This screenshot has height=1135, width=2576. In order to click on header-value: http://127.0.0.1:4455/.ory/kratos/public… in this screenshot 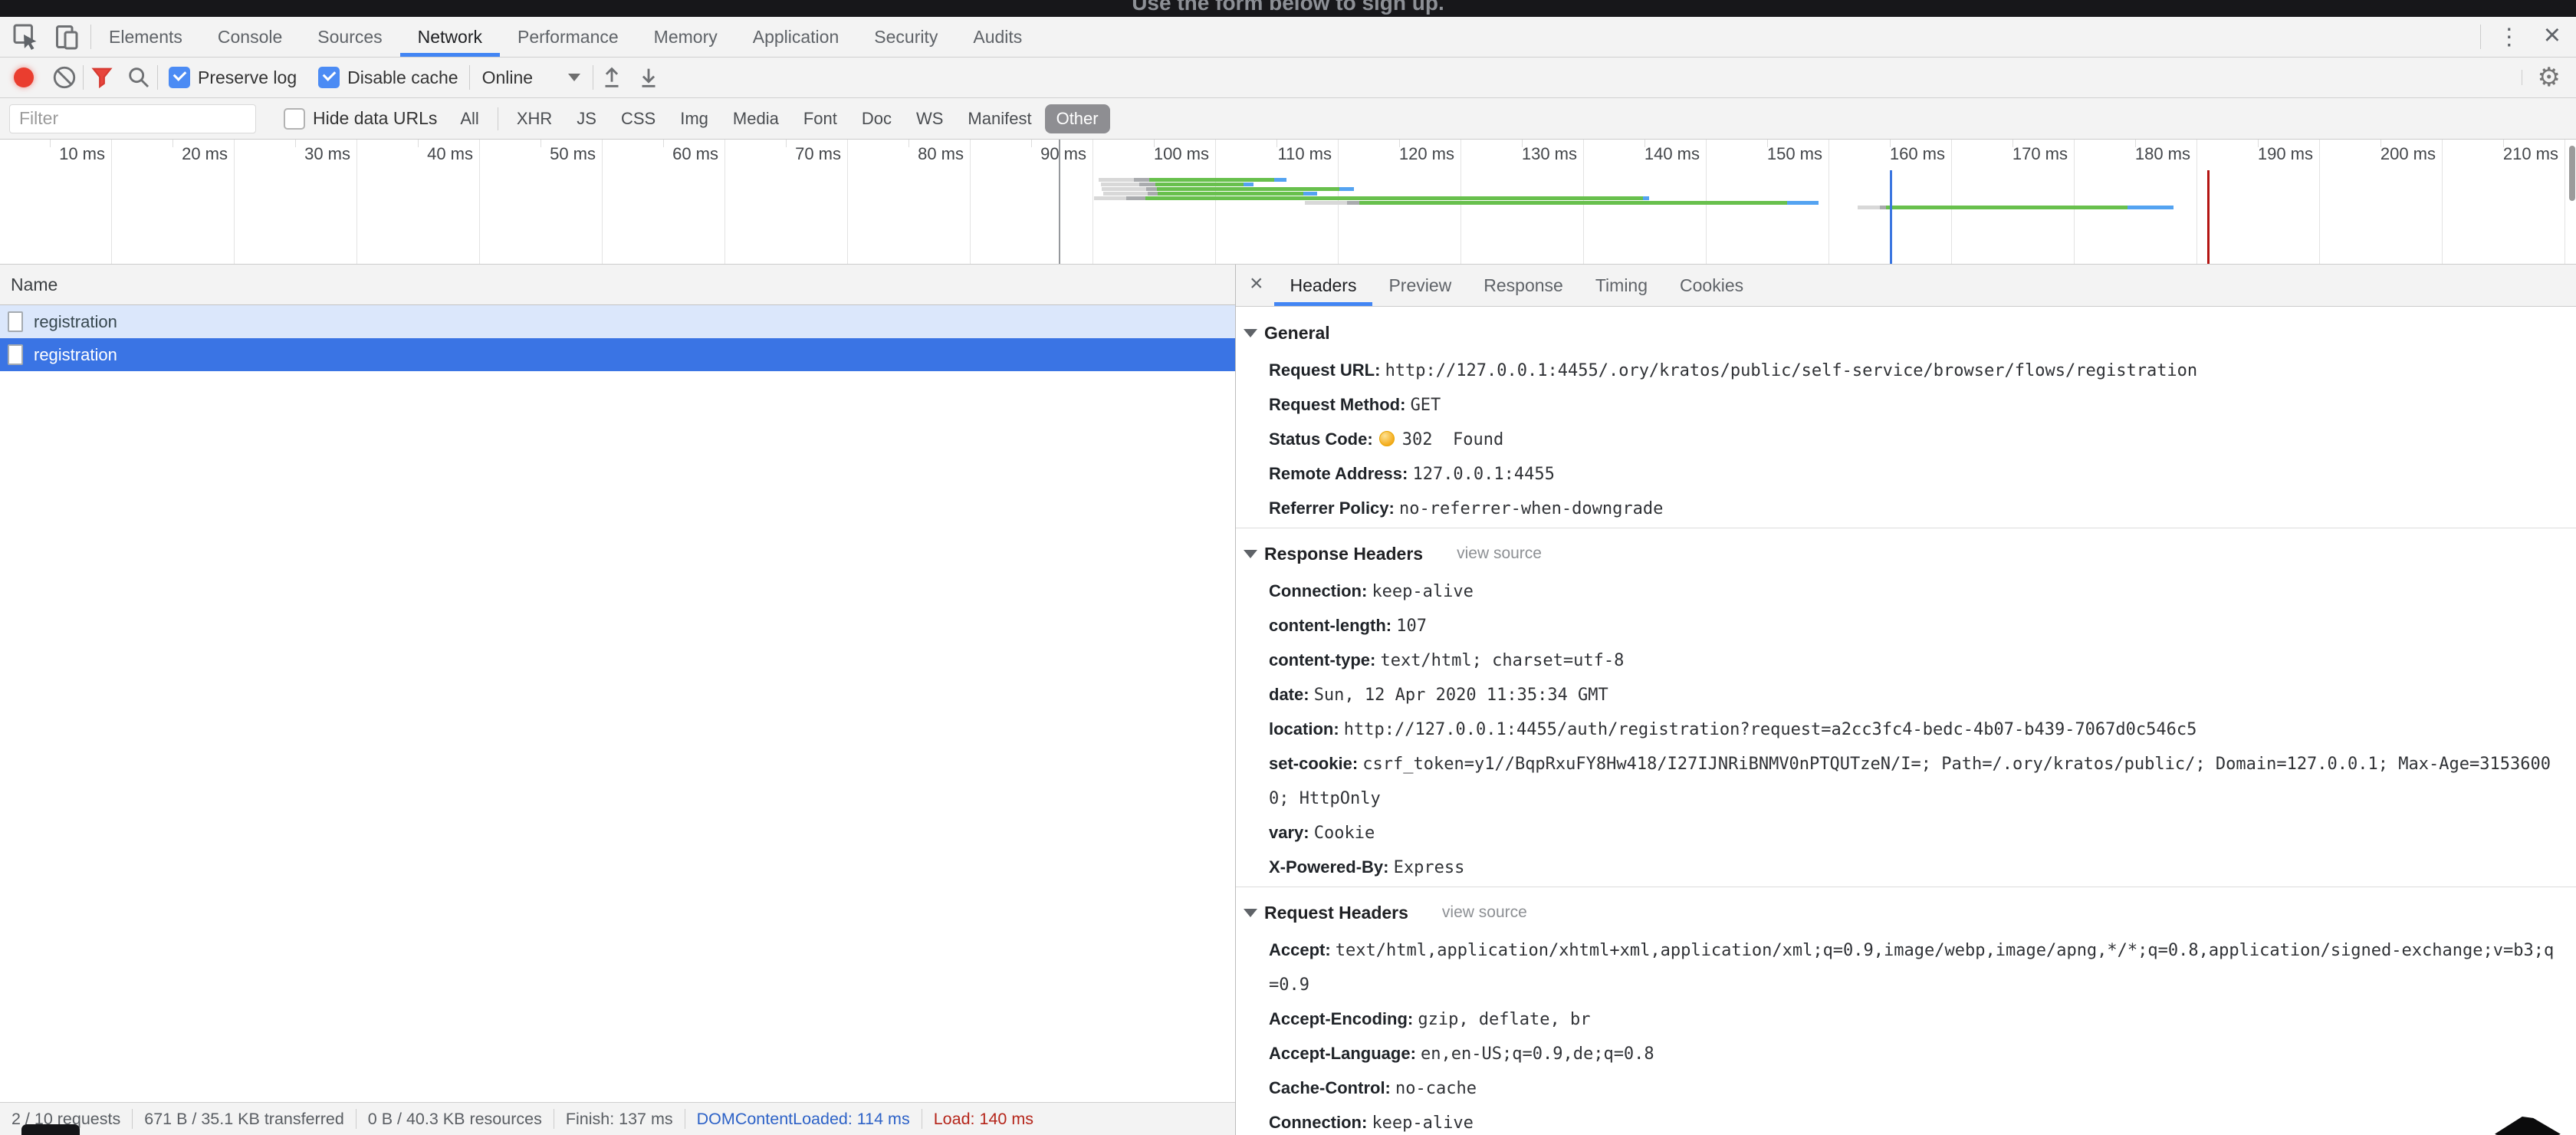, I will do `click(1791, 370)`.